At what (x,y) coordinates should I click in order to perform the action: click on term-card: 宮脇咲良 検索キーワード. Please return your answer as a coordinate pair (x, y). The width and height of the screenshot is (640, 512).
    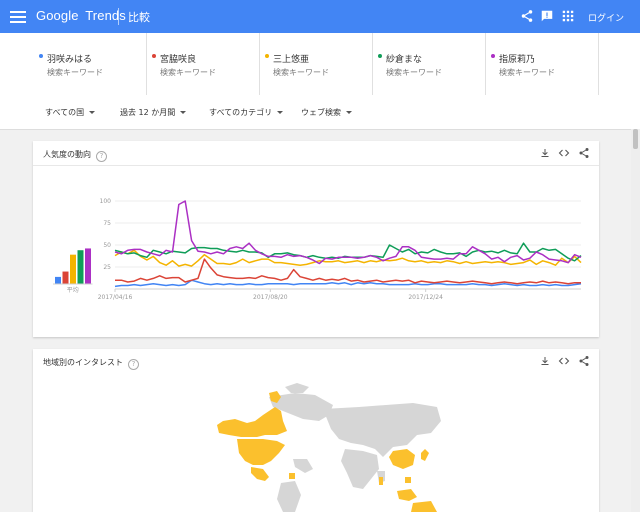
    Looking at the image, I should click on (203, 64).